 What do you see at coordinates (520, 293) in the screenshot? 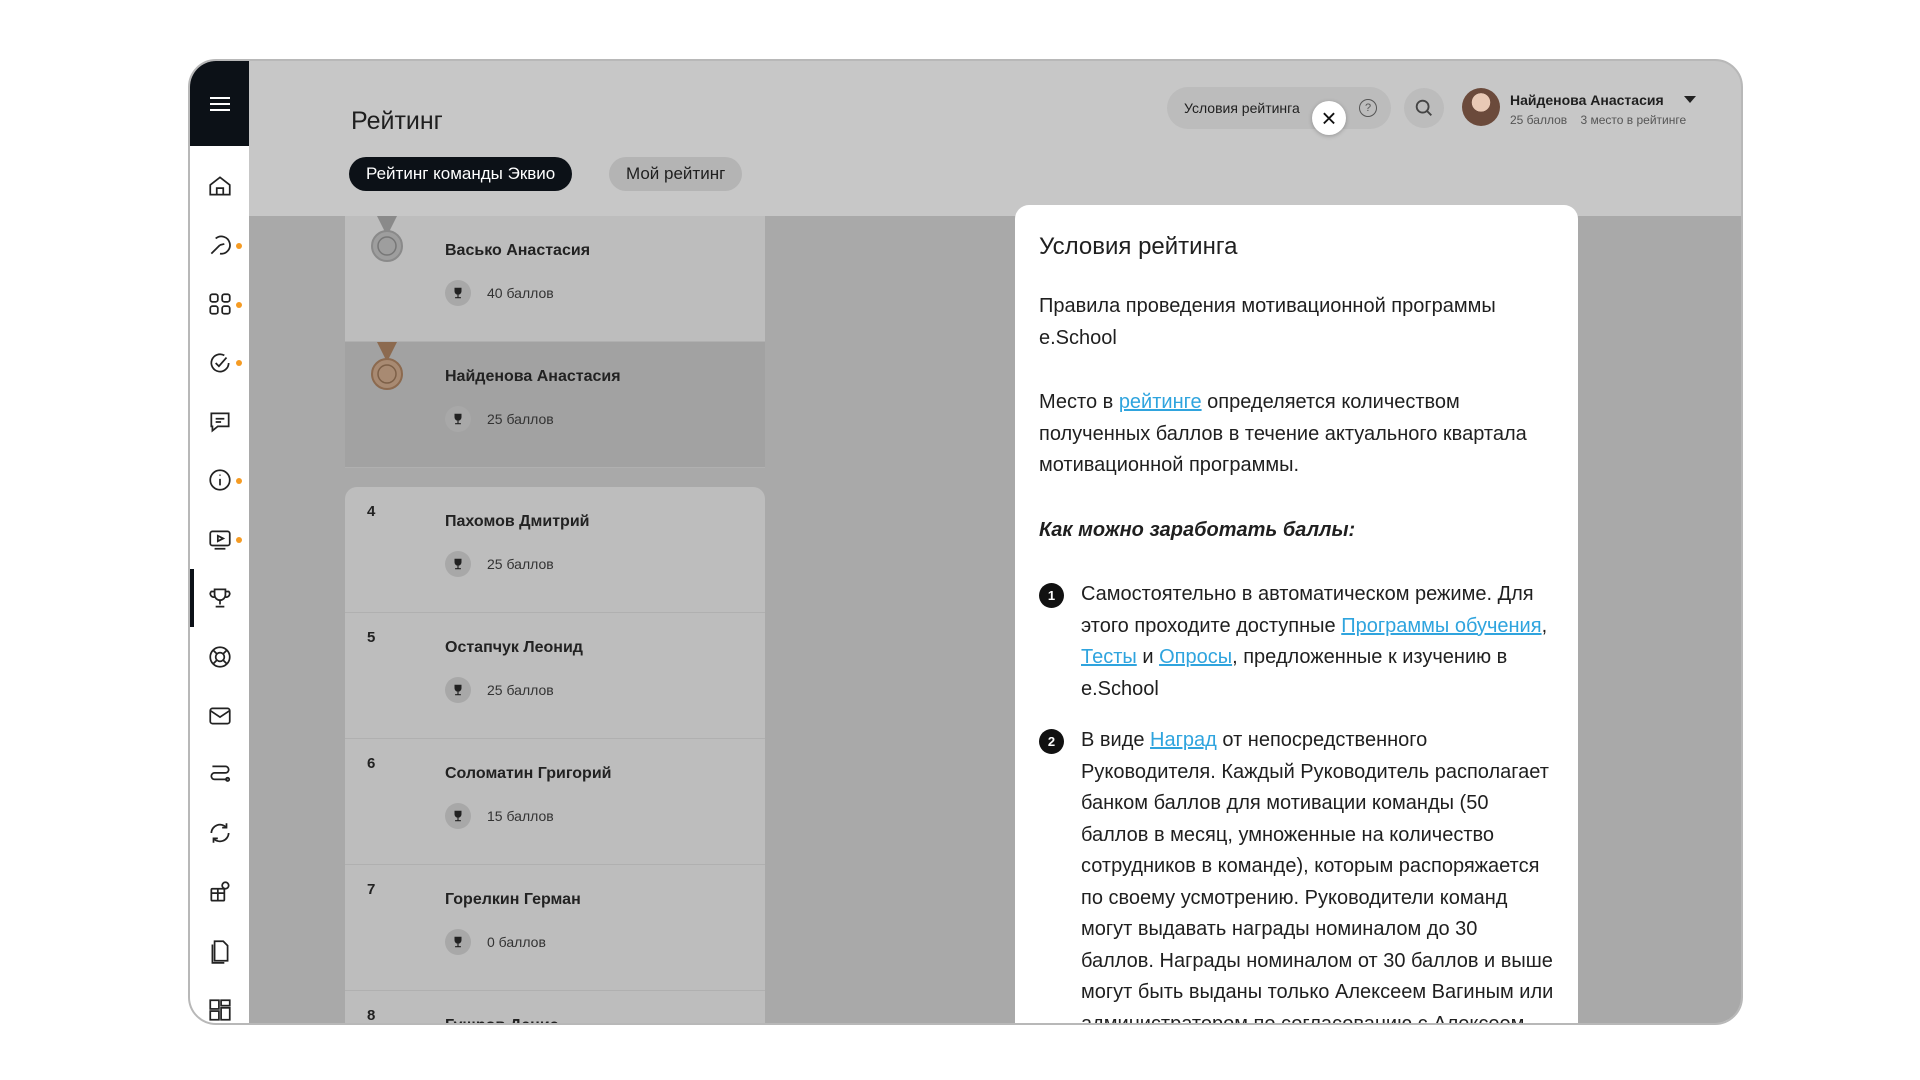
I see `score-value: 40 баллов` at bounding box center [520, 293].